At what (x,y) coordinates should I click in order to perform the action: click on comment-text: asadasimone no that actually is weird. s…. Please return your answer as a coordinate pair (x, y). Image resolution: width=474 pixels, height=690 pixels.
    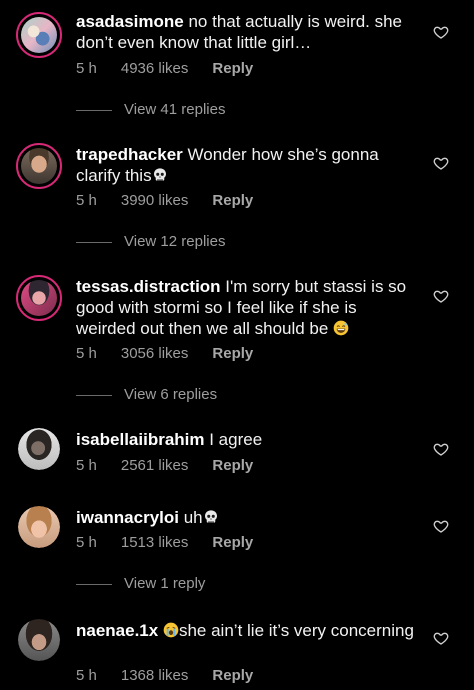
    Looking at the image, I should click on (246, 32).